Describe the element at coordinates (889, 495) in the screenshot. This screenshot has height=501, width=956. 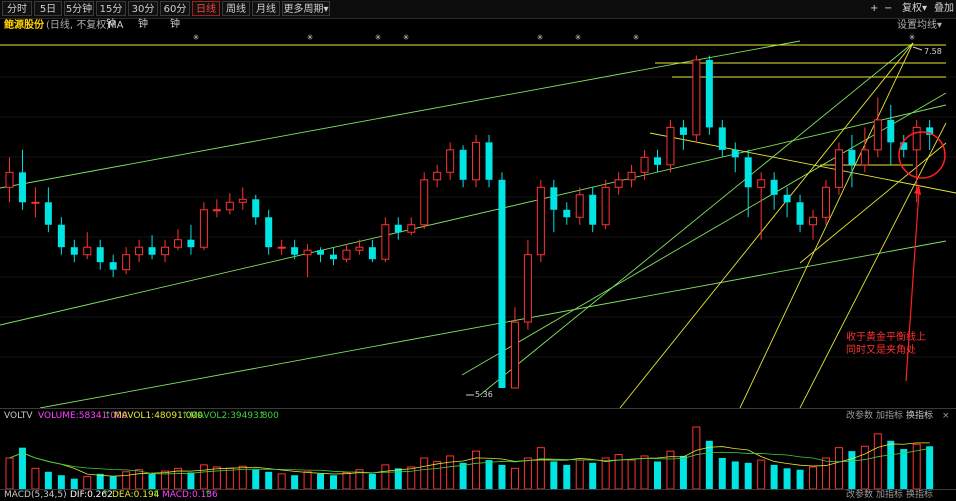
I see `macd-add-indicator-button: 加指标` at that location.